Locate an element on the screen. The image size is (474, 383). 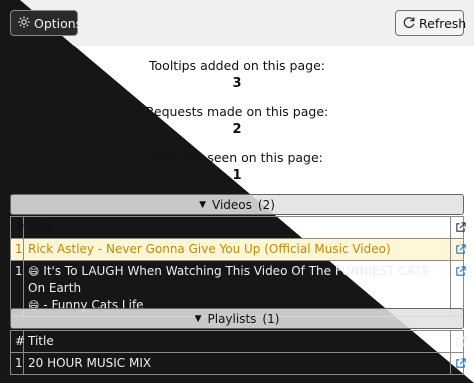
videos-count: (2) is located at coordinates (266, 204).